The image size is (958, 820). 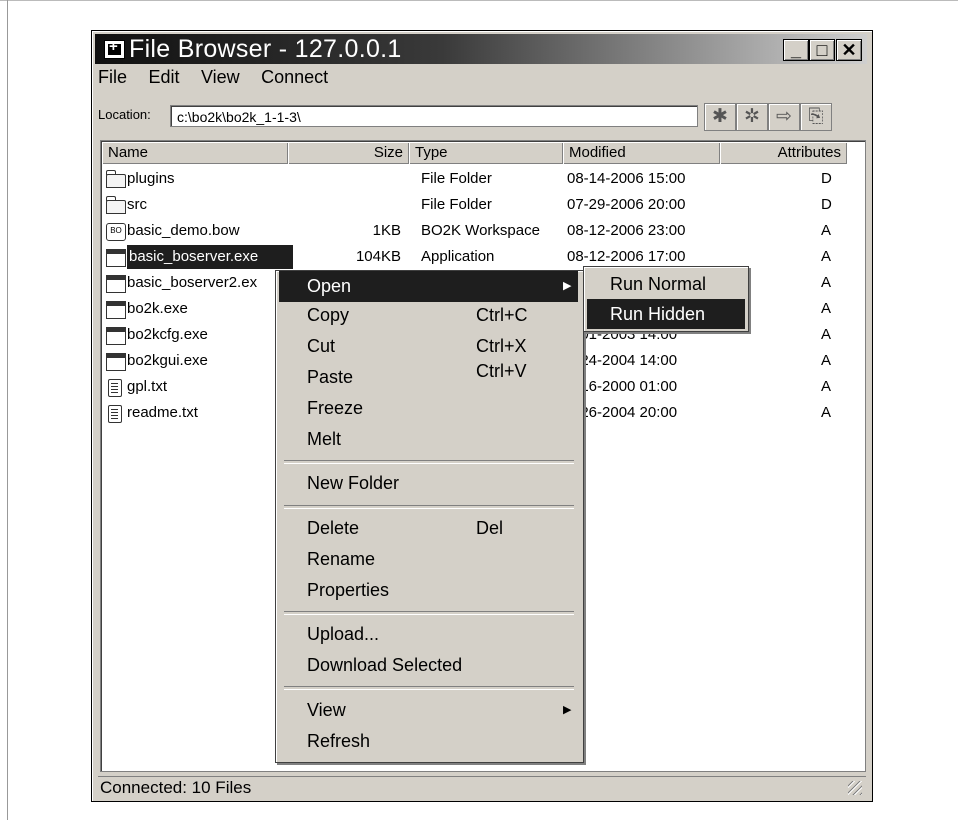 I want to click on menu-item-properties: Properties, so click(x=428, y=590).